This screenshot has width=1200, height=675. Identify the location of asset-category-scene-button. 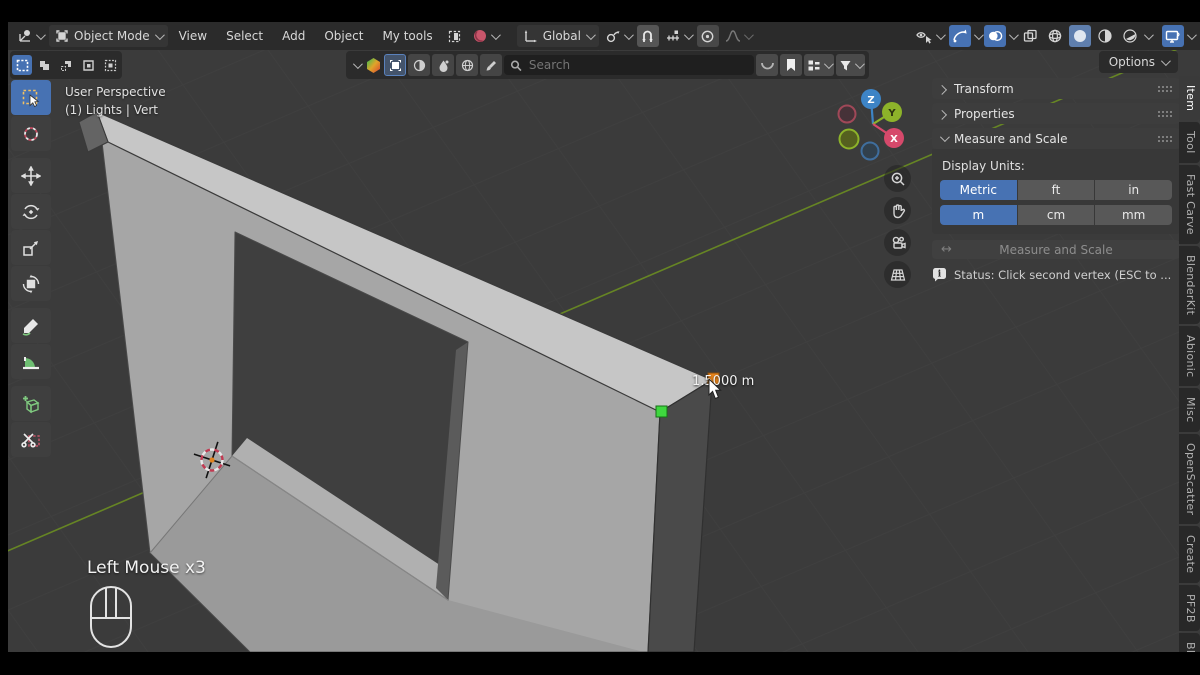
(443, 65).